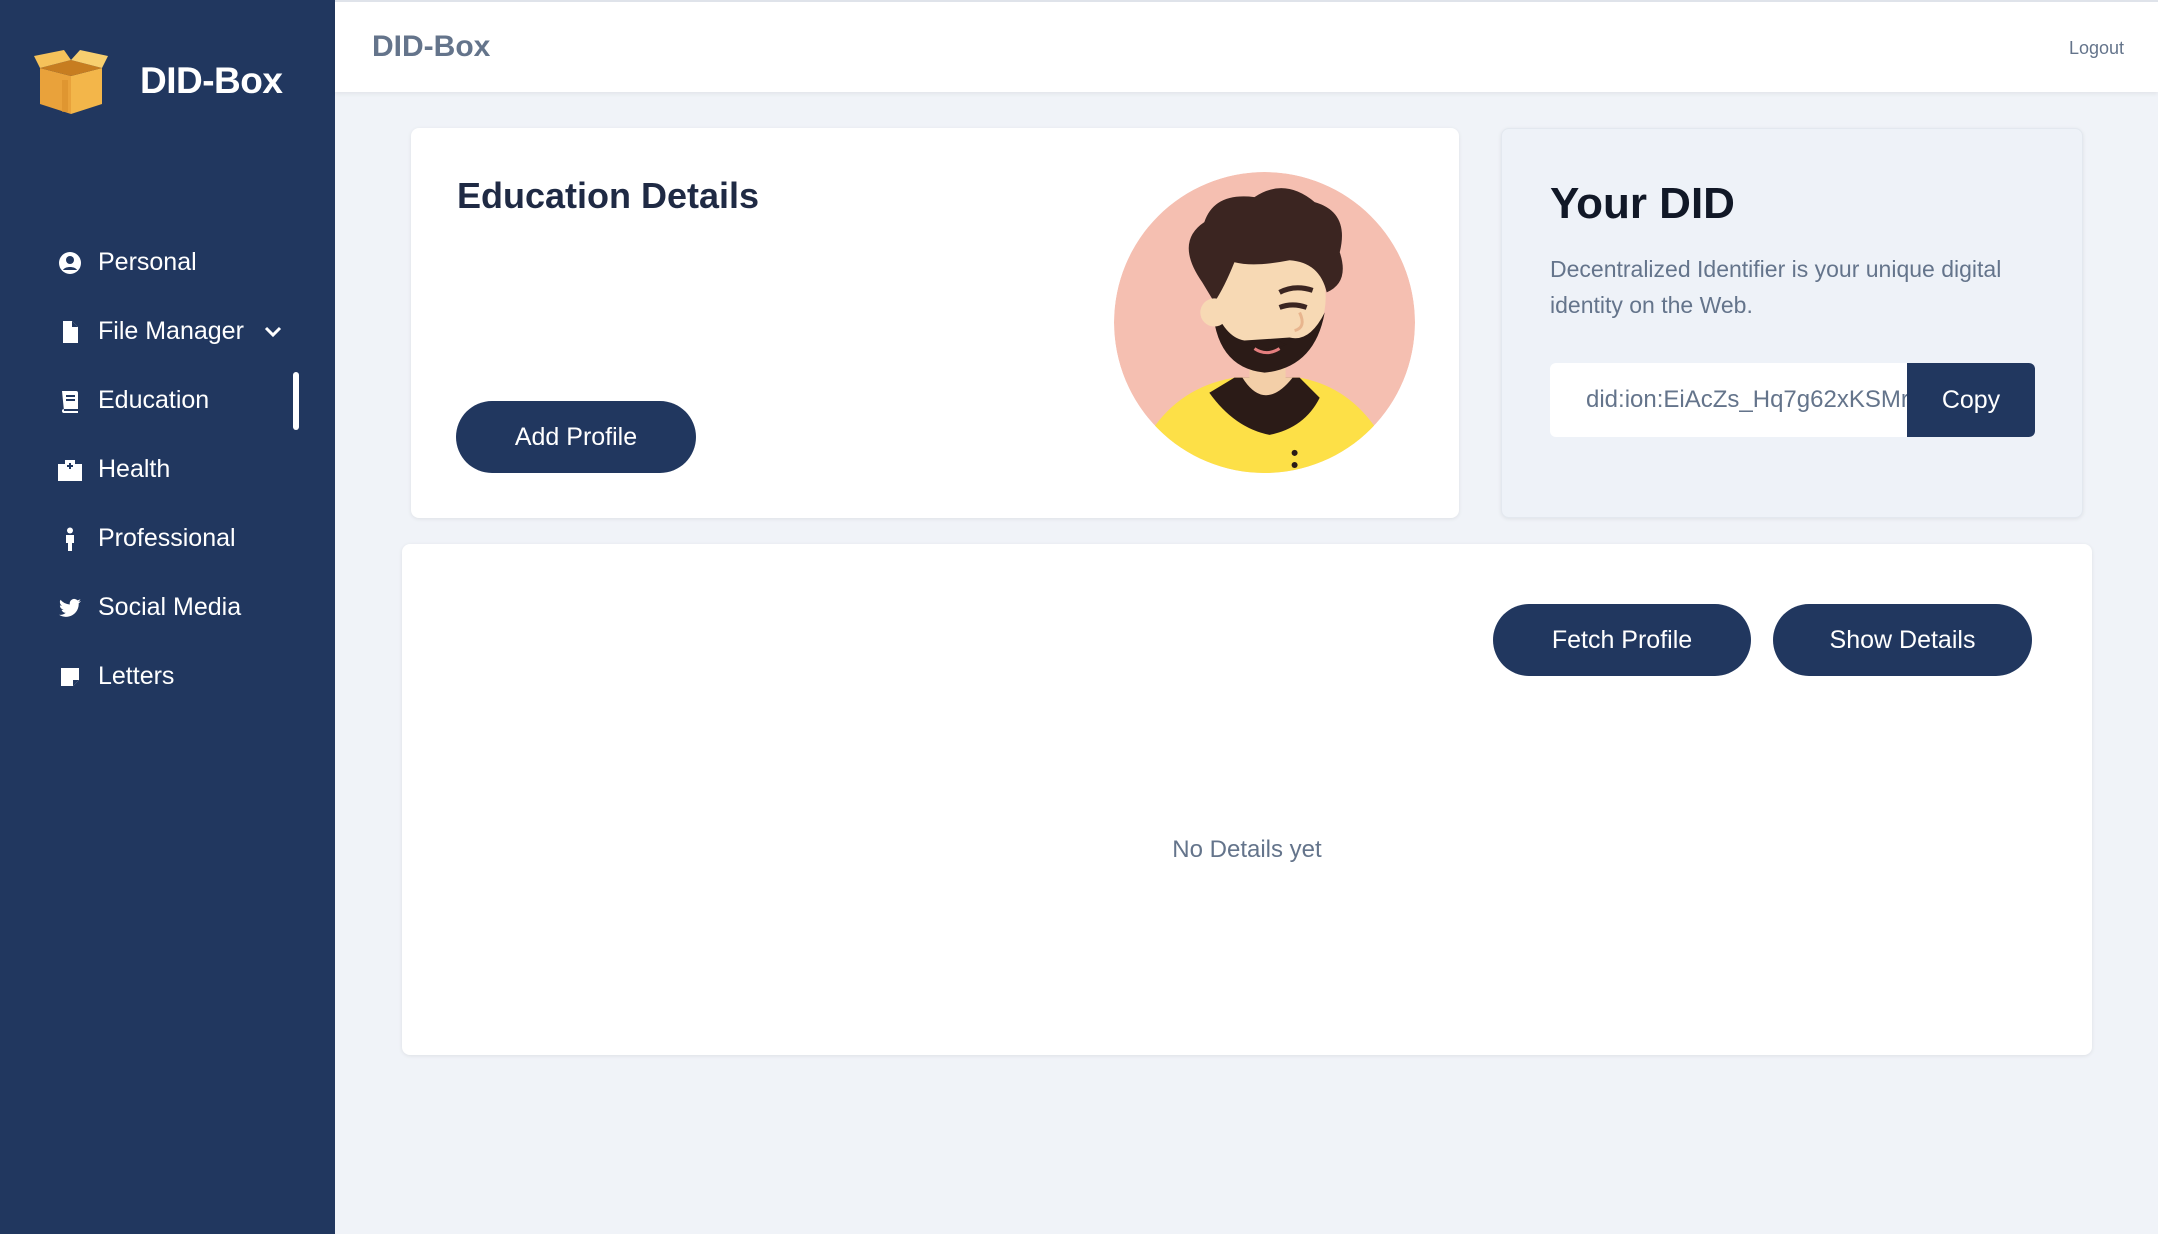 The height and width of the screenshot is (1234, 2158). I want to click on bearded-man-avatar-icon, so click(1264, 322).